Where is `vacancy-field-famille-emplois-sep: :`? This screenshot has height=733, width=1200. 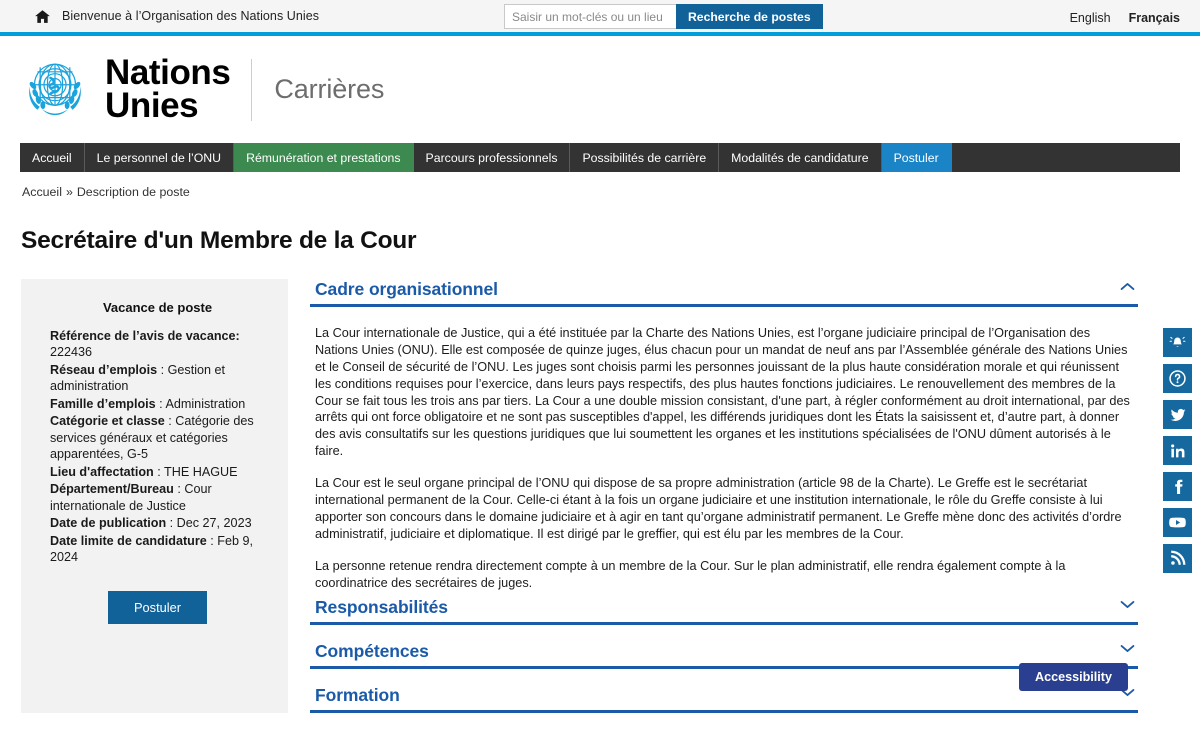
vacancy-field-famille-emplois-sep: : is located at coordinates (159, 403).